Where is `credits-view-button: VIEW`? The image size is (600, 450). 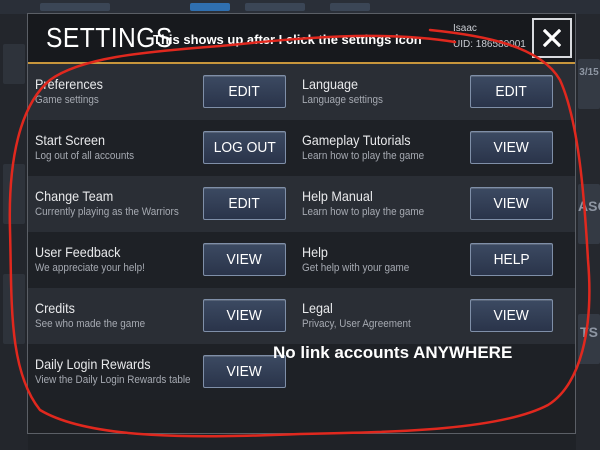 credits-view-button: VIEW is located at coordinates (244, 315).